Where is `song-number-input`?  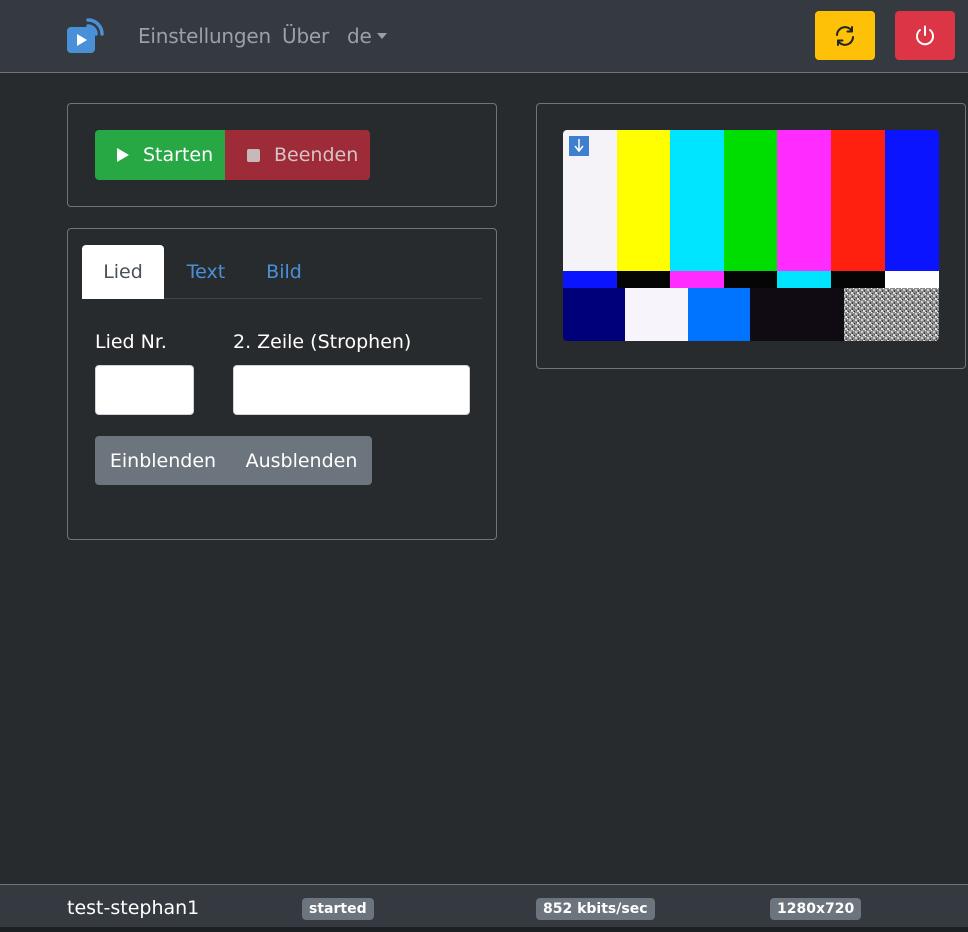
song-number-input is located at coordinates (144, 390).